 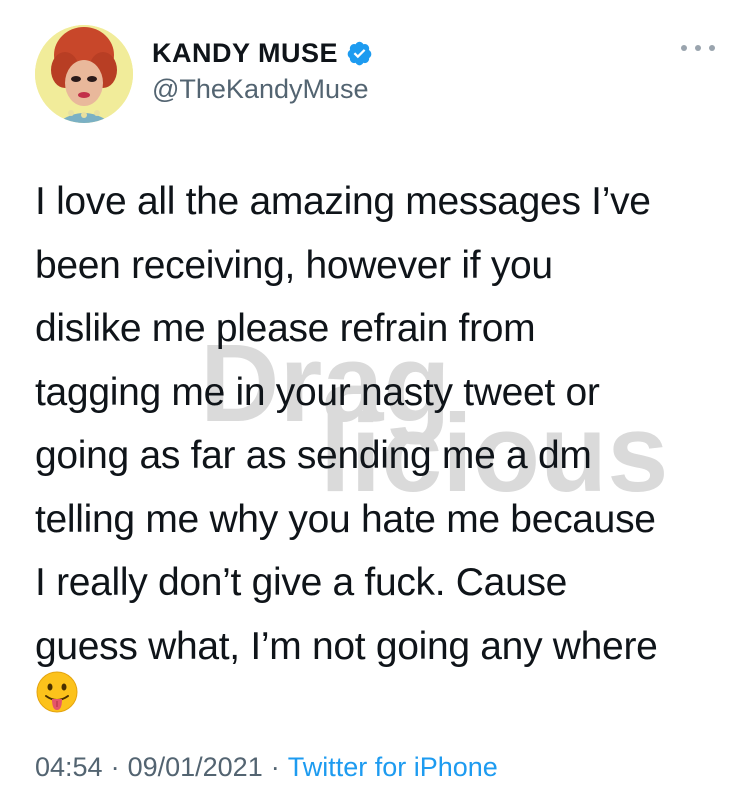 What do you see at coordinates (301, 582) in the screenshot?
I see `tweet-text-line: I really don’t give a fuck. Cause` at bounding box center [301, 582].